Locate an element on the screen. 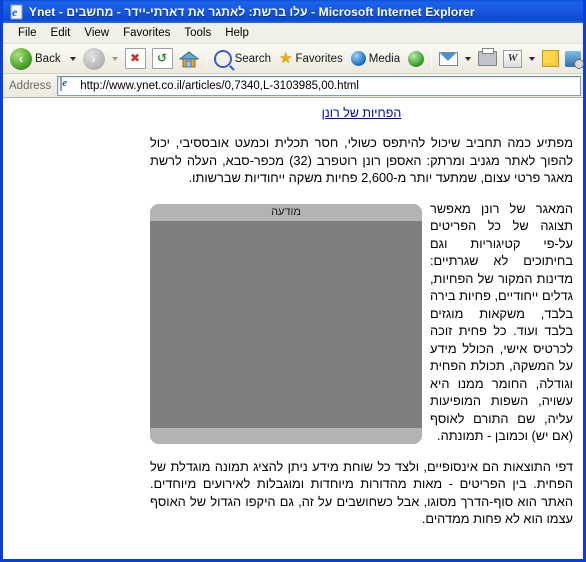  search-button-label: Search is located at coordinates (253, 58).